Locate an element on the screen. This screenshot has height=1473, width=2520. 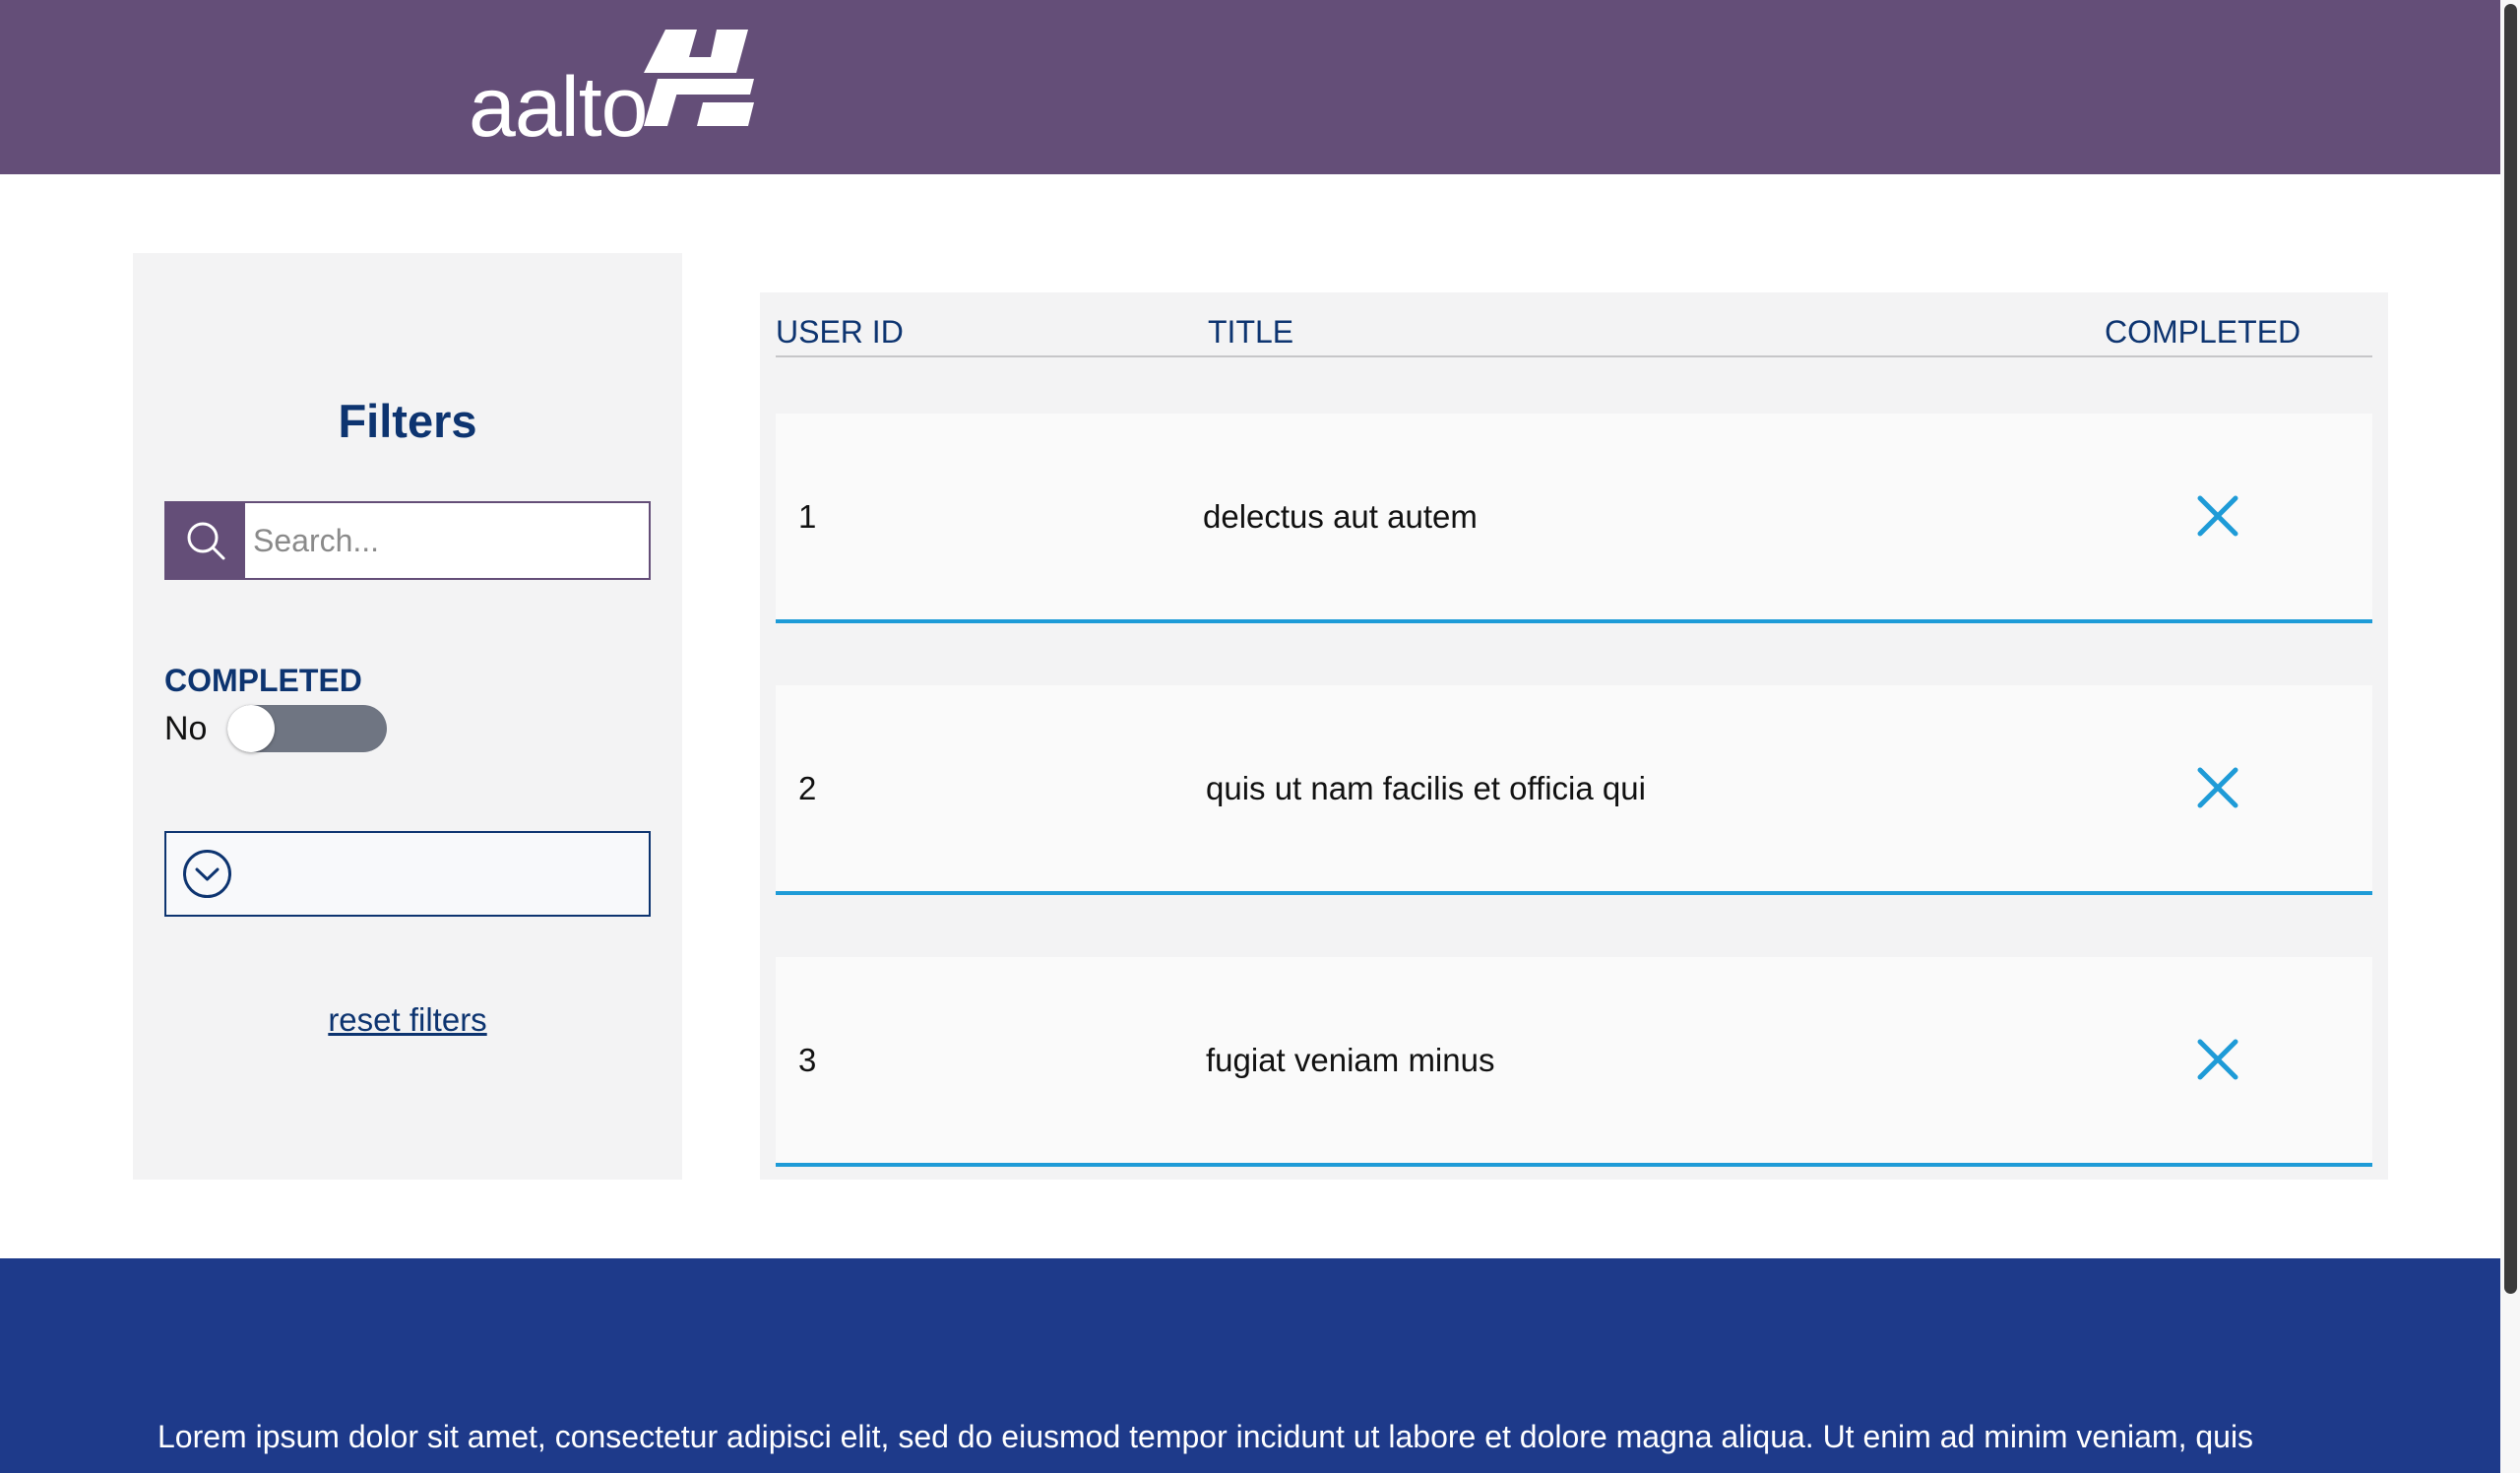
table-row: 2 quis ut nam facilis et officia qui is located at coordinates (1574, 790).